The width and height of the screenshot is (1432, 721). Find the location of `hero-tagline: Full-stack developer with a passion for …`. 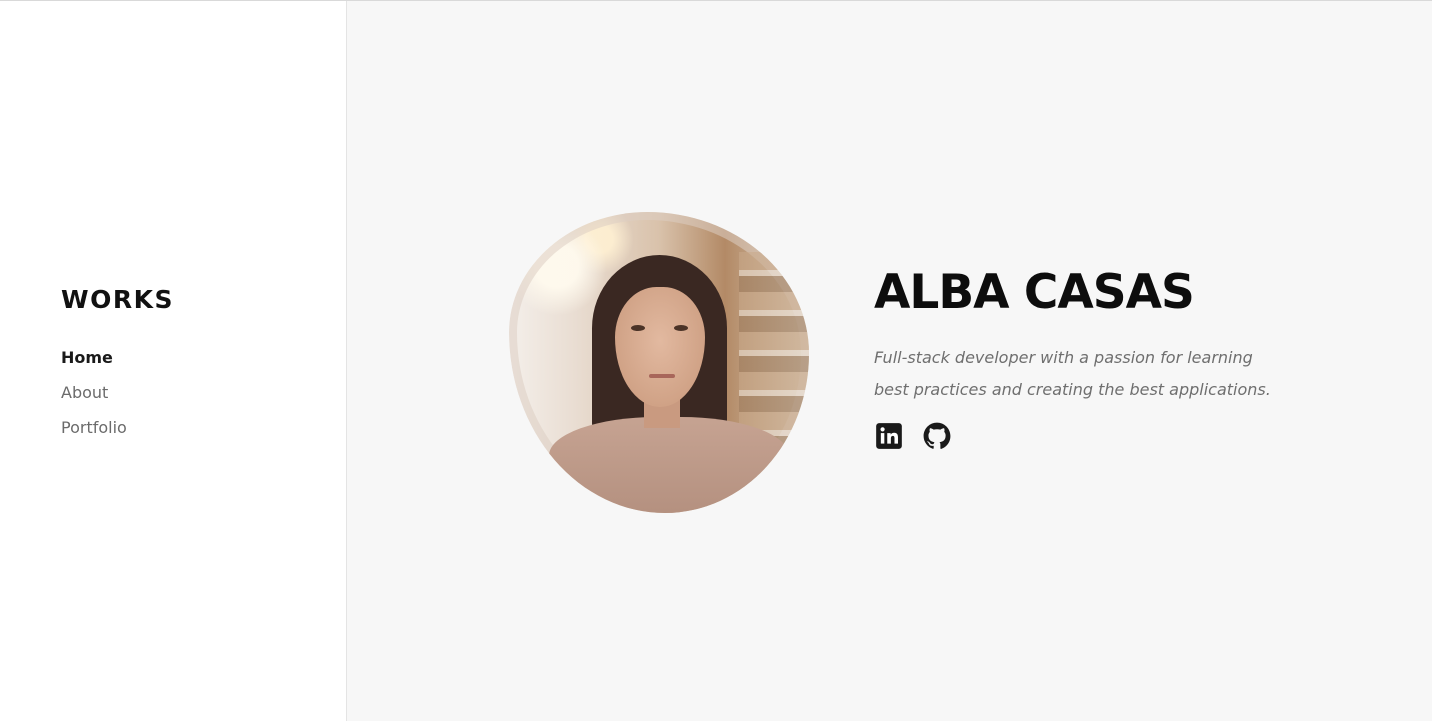

hero-tagline: Full-stack developer with a passion for … is located at coordinates (1072, 373).